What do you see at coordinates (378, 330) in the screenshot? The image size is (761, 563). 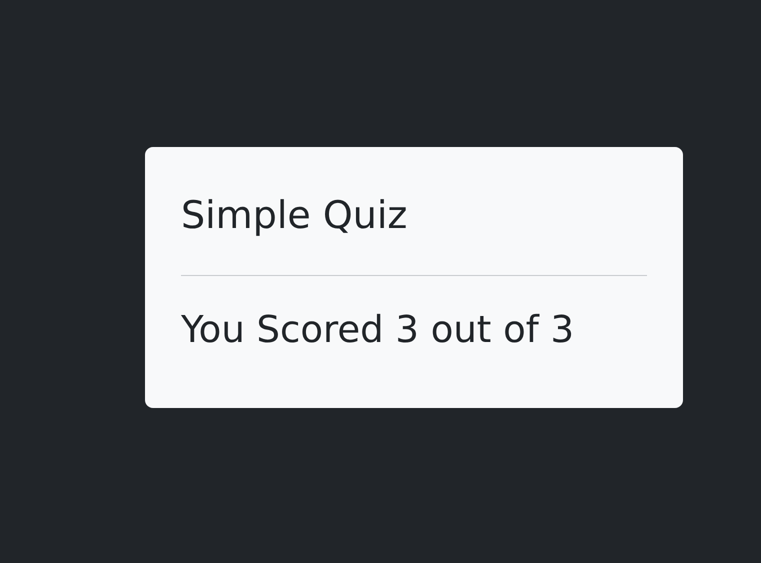 I see `score-text: You Scored 3 out of 3` at bounding box center [378, 330].